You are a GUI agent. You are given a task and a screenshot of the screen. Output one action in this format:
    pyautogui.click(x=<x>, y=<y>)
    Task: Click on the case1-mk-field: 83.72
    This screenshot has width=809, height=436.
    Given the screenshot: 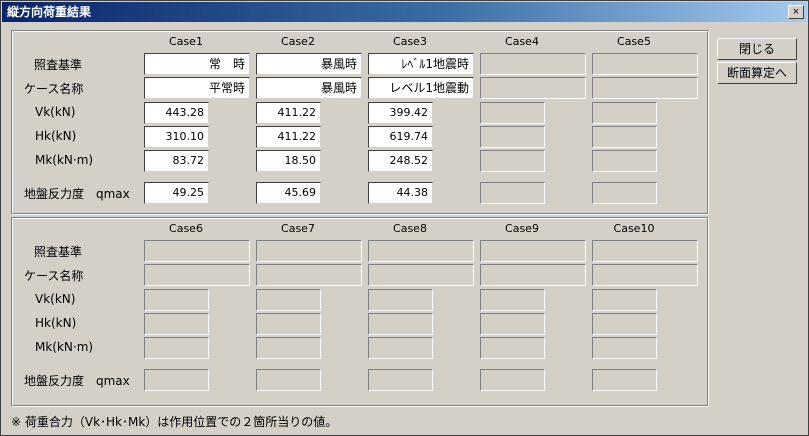 What is the action you would take?
    pyautogui.click(x=176, y=161)
    